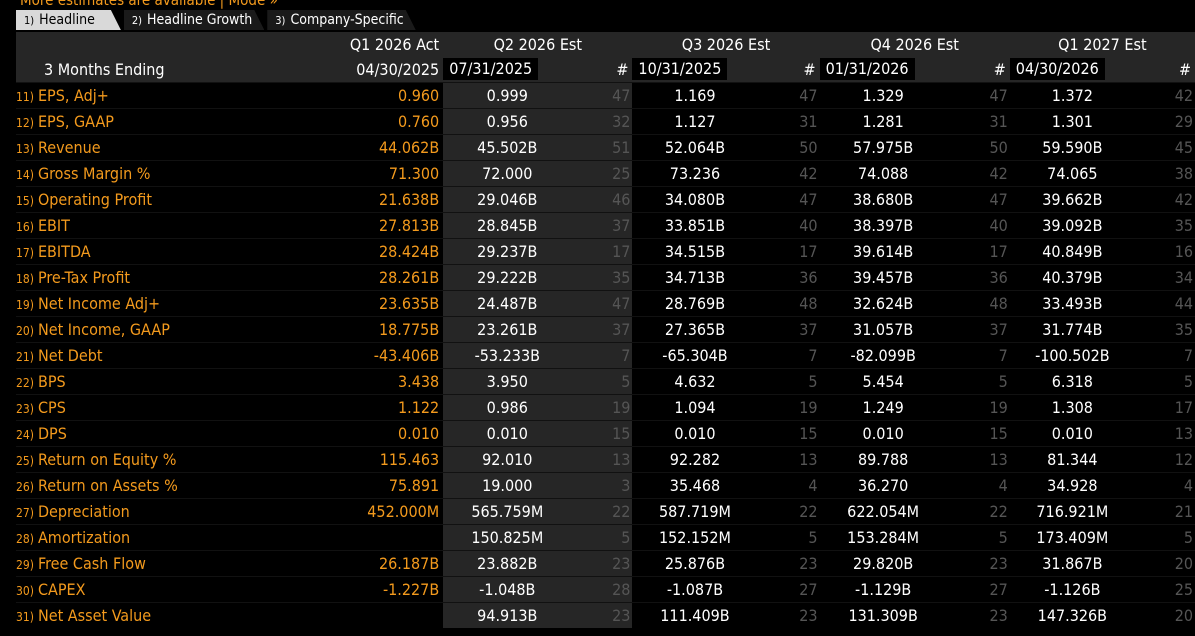 This screenshot has height=636, width=1195. What do you see at coordinates (788, 433) in the screenshot?
I see `estimate-count: 15` at bounding box center [788, 433].